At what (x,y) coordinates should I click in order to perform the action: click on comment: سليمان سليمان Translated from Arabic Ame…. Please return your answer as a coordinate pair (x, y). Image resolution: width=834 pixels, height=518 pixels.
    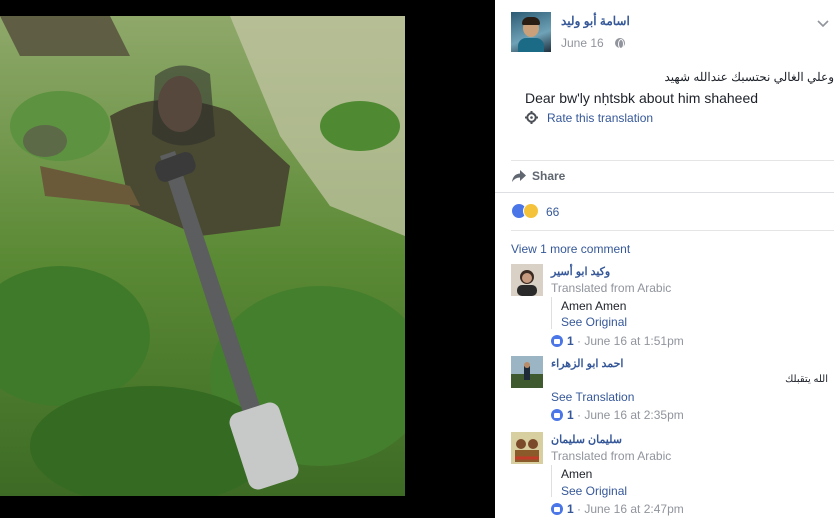
    Looking at the image, I should click on (672, 475).